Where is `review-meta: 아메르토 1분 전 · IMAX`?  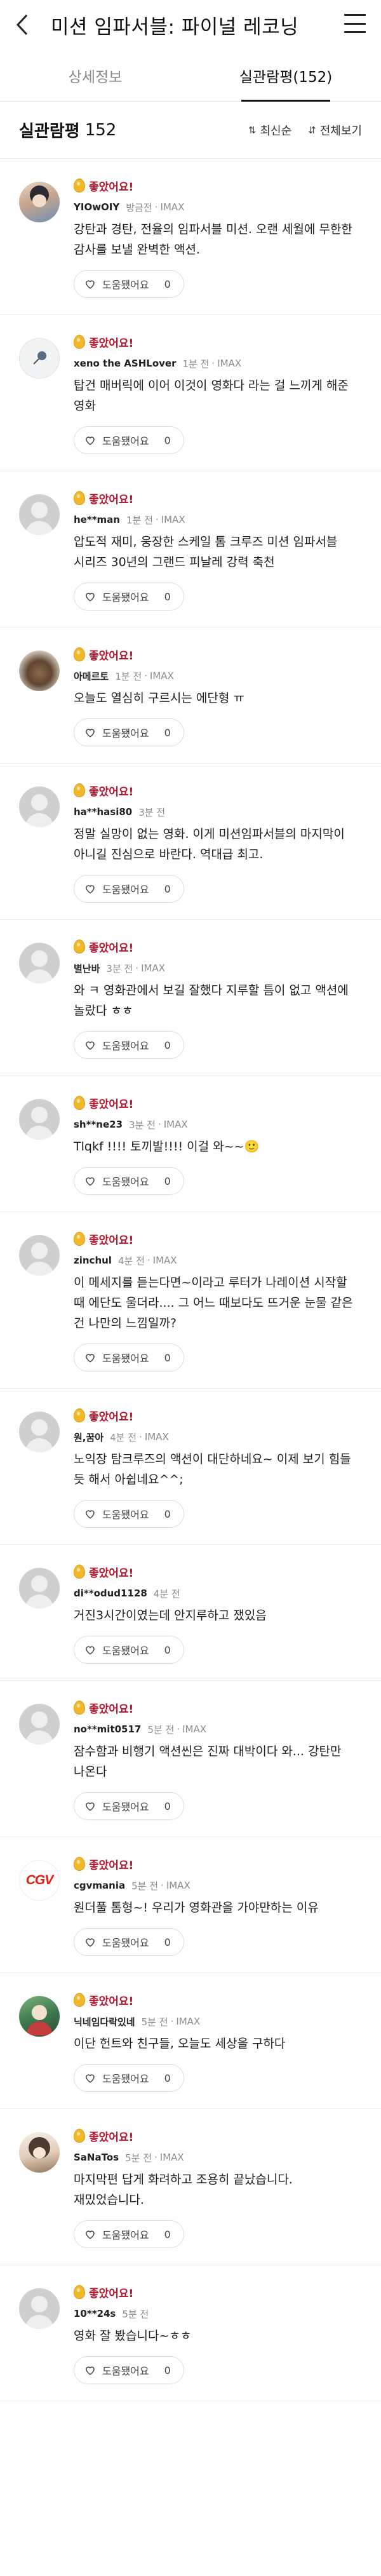
review-meta: 아메르토 1분 전 · IMAX is located at coordinates (124, 676).